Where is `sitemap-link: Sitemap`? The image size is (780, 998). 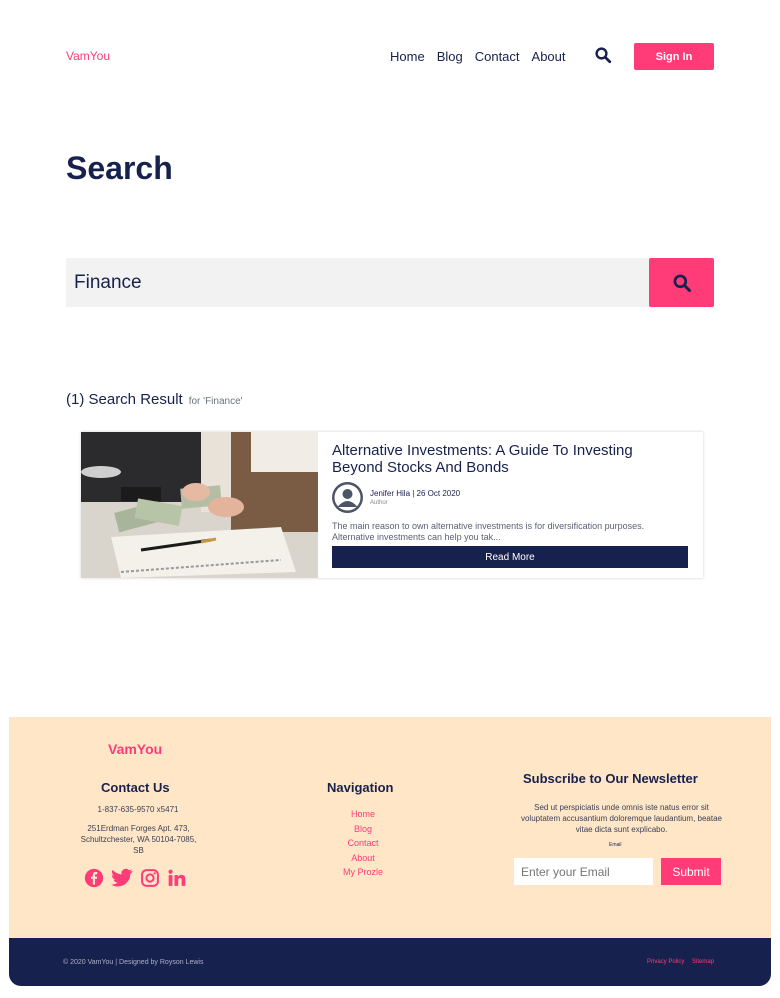
sitemap-link: Sitemap is located at coordinates (703, 962).